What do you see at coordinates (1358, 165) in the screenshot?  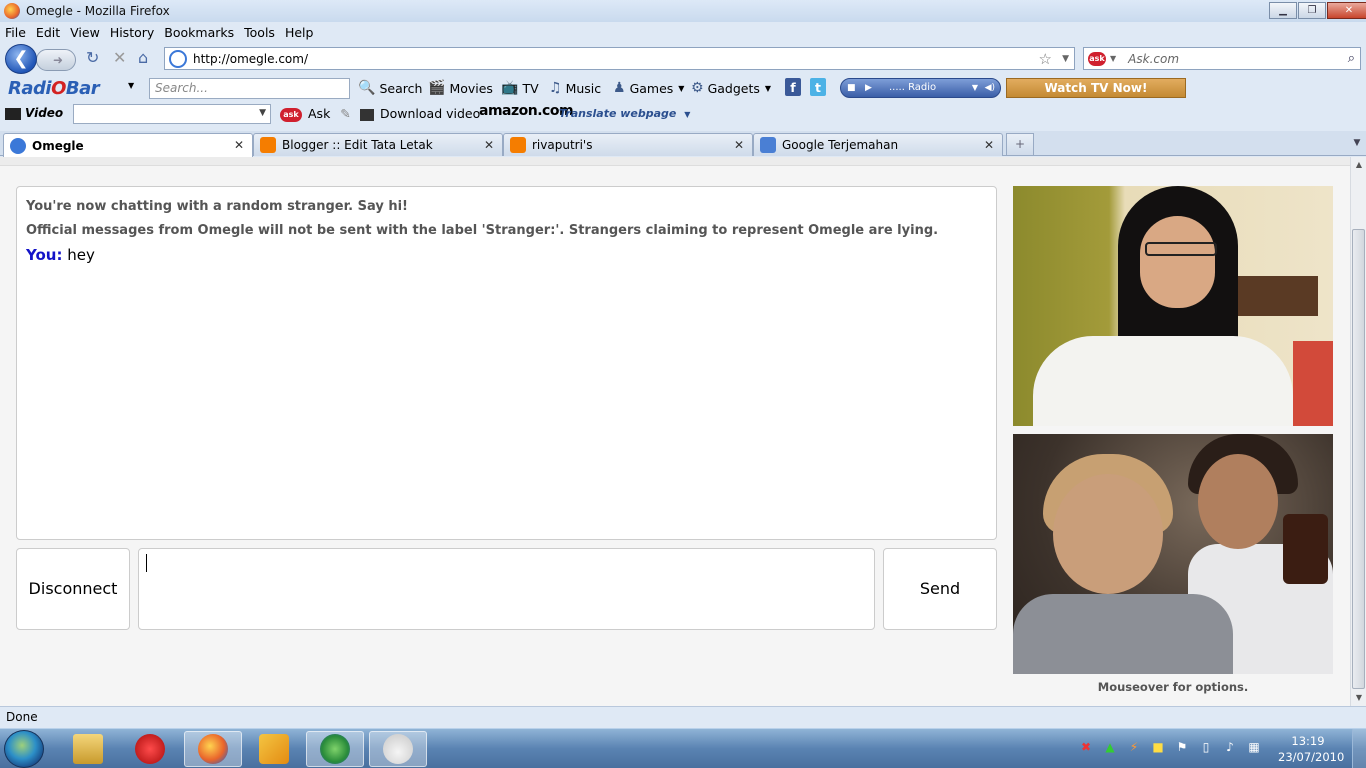 I see `scroll-up-icon: ▲` at bounding box center [1358, 165].